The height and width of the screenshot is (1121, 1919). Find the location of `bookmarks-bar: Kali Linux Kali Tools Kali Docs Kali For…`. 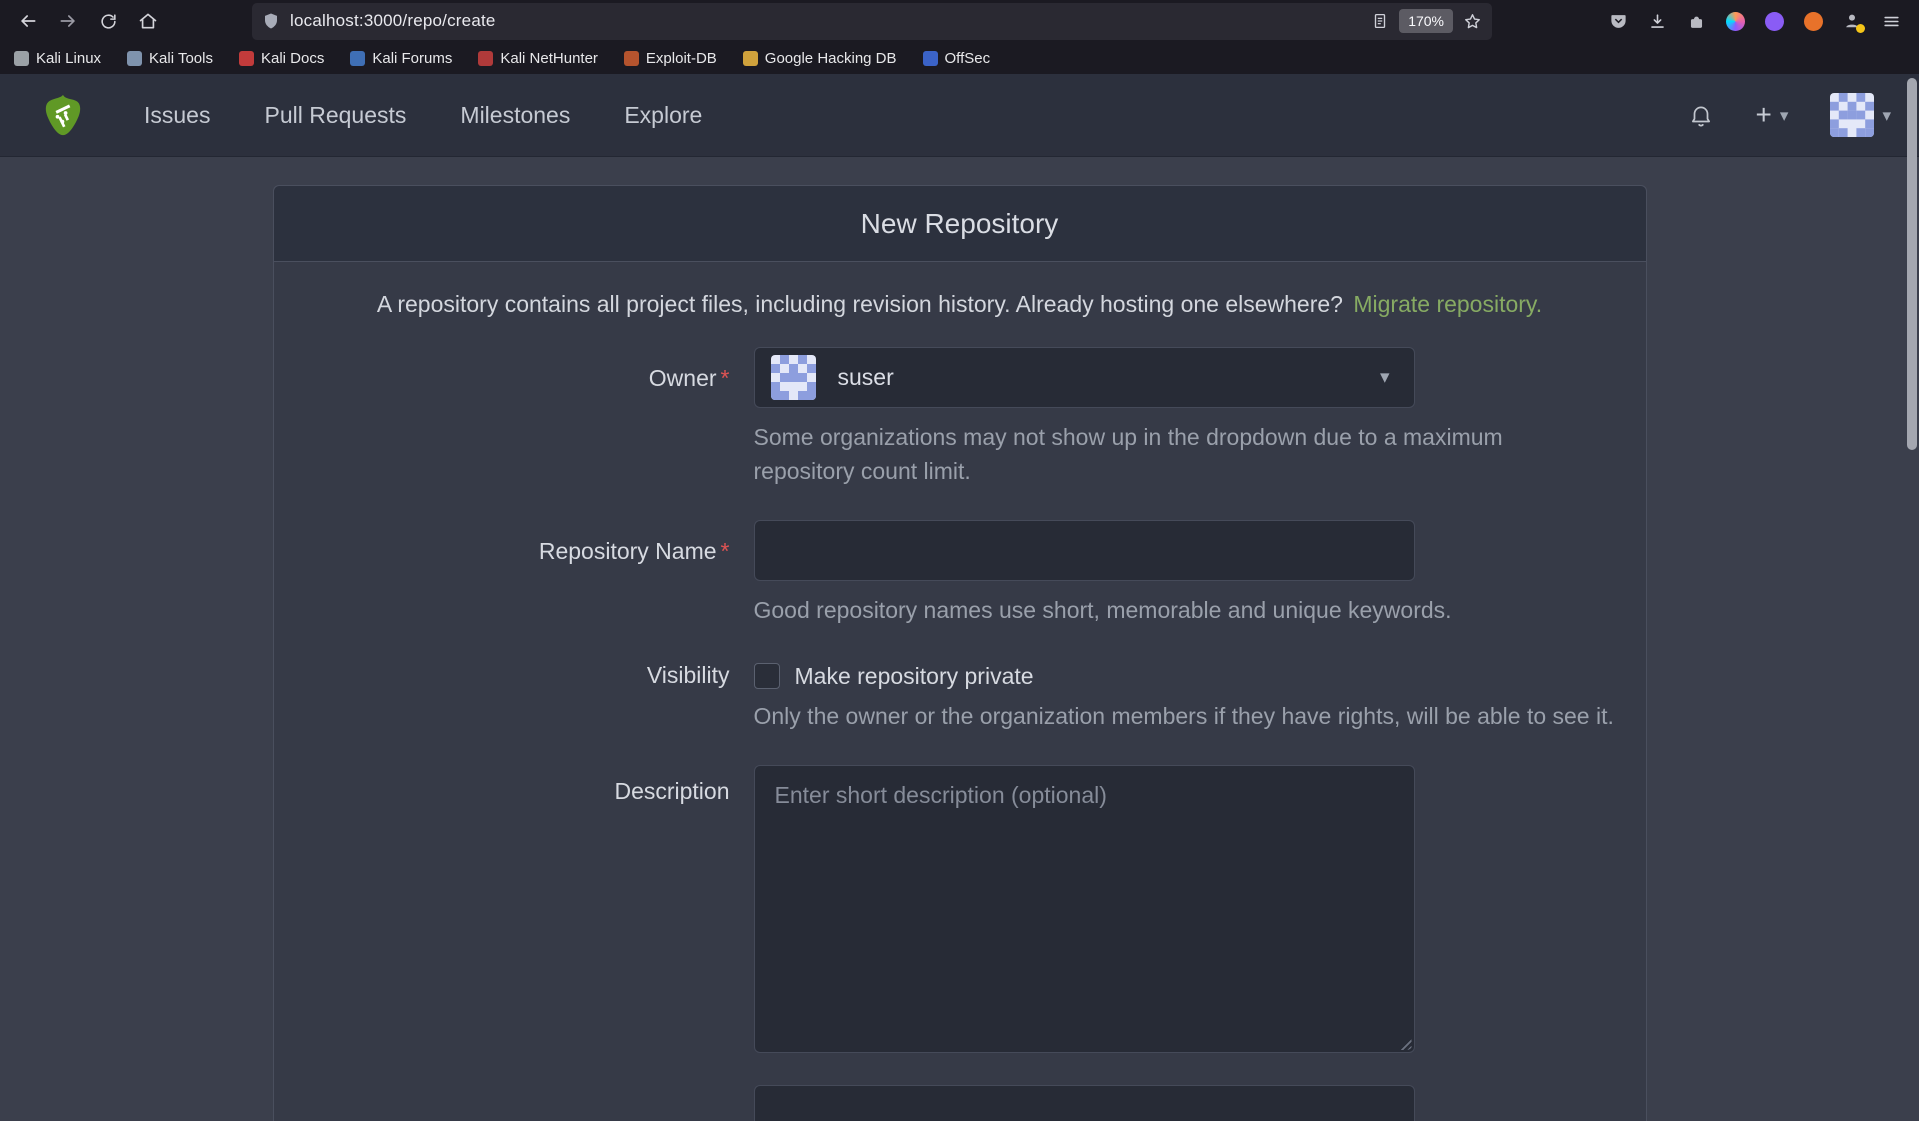

bookmarks-bar: Kali Linux Kali Tools Kali Docs Kali For… is located at coordinates (959, 58).